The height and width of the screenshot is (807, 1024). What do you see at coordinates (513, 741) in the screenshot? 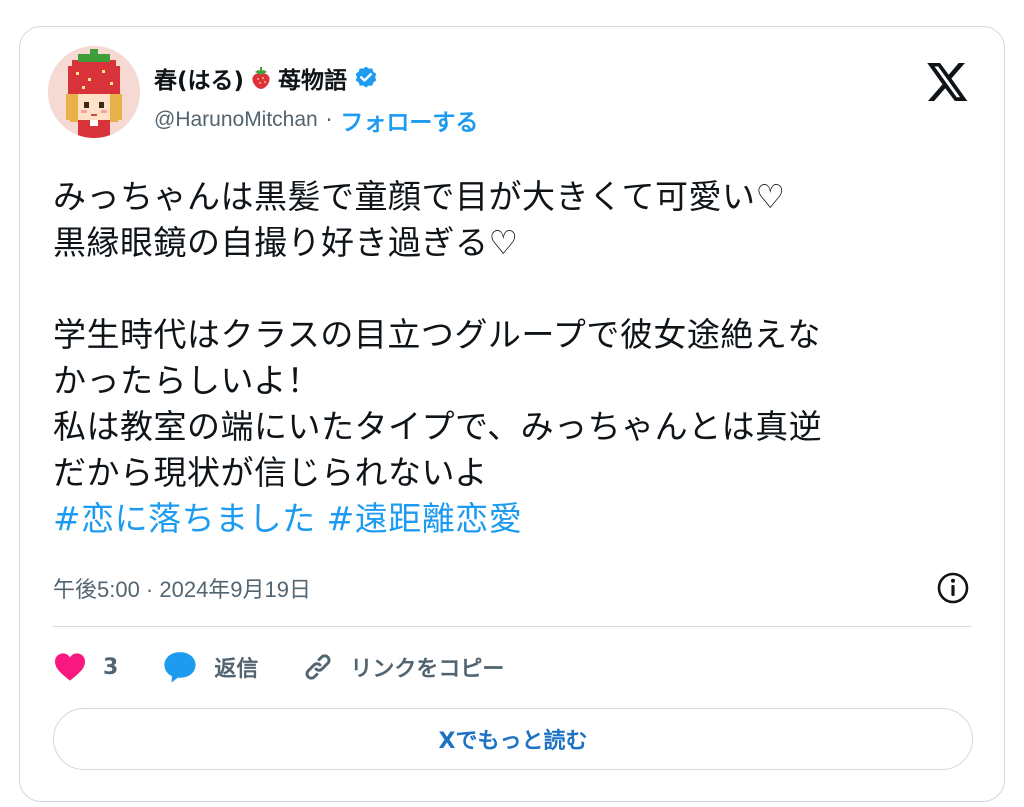
I see `read-more-label: Xでもっと読む` at bounding box center [513, 741].